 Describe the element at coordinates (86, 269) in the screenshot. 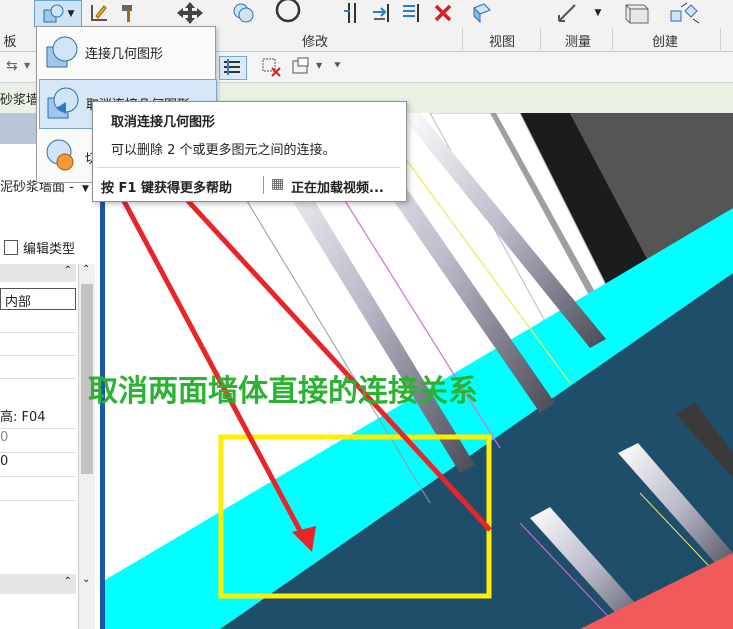

I see `scroll-up-icon: ⌃` at that location.